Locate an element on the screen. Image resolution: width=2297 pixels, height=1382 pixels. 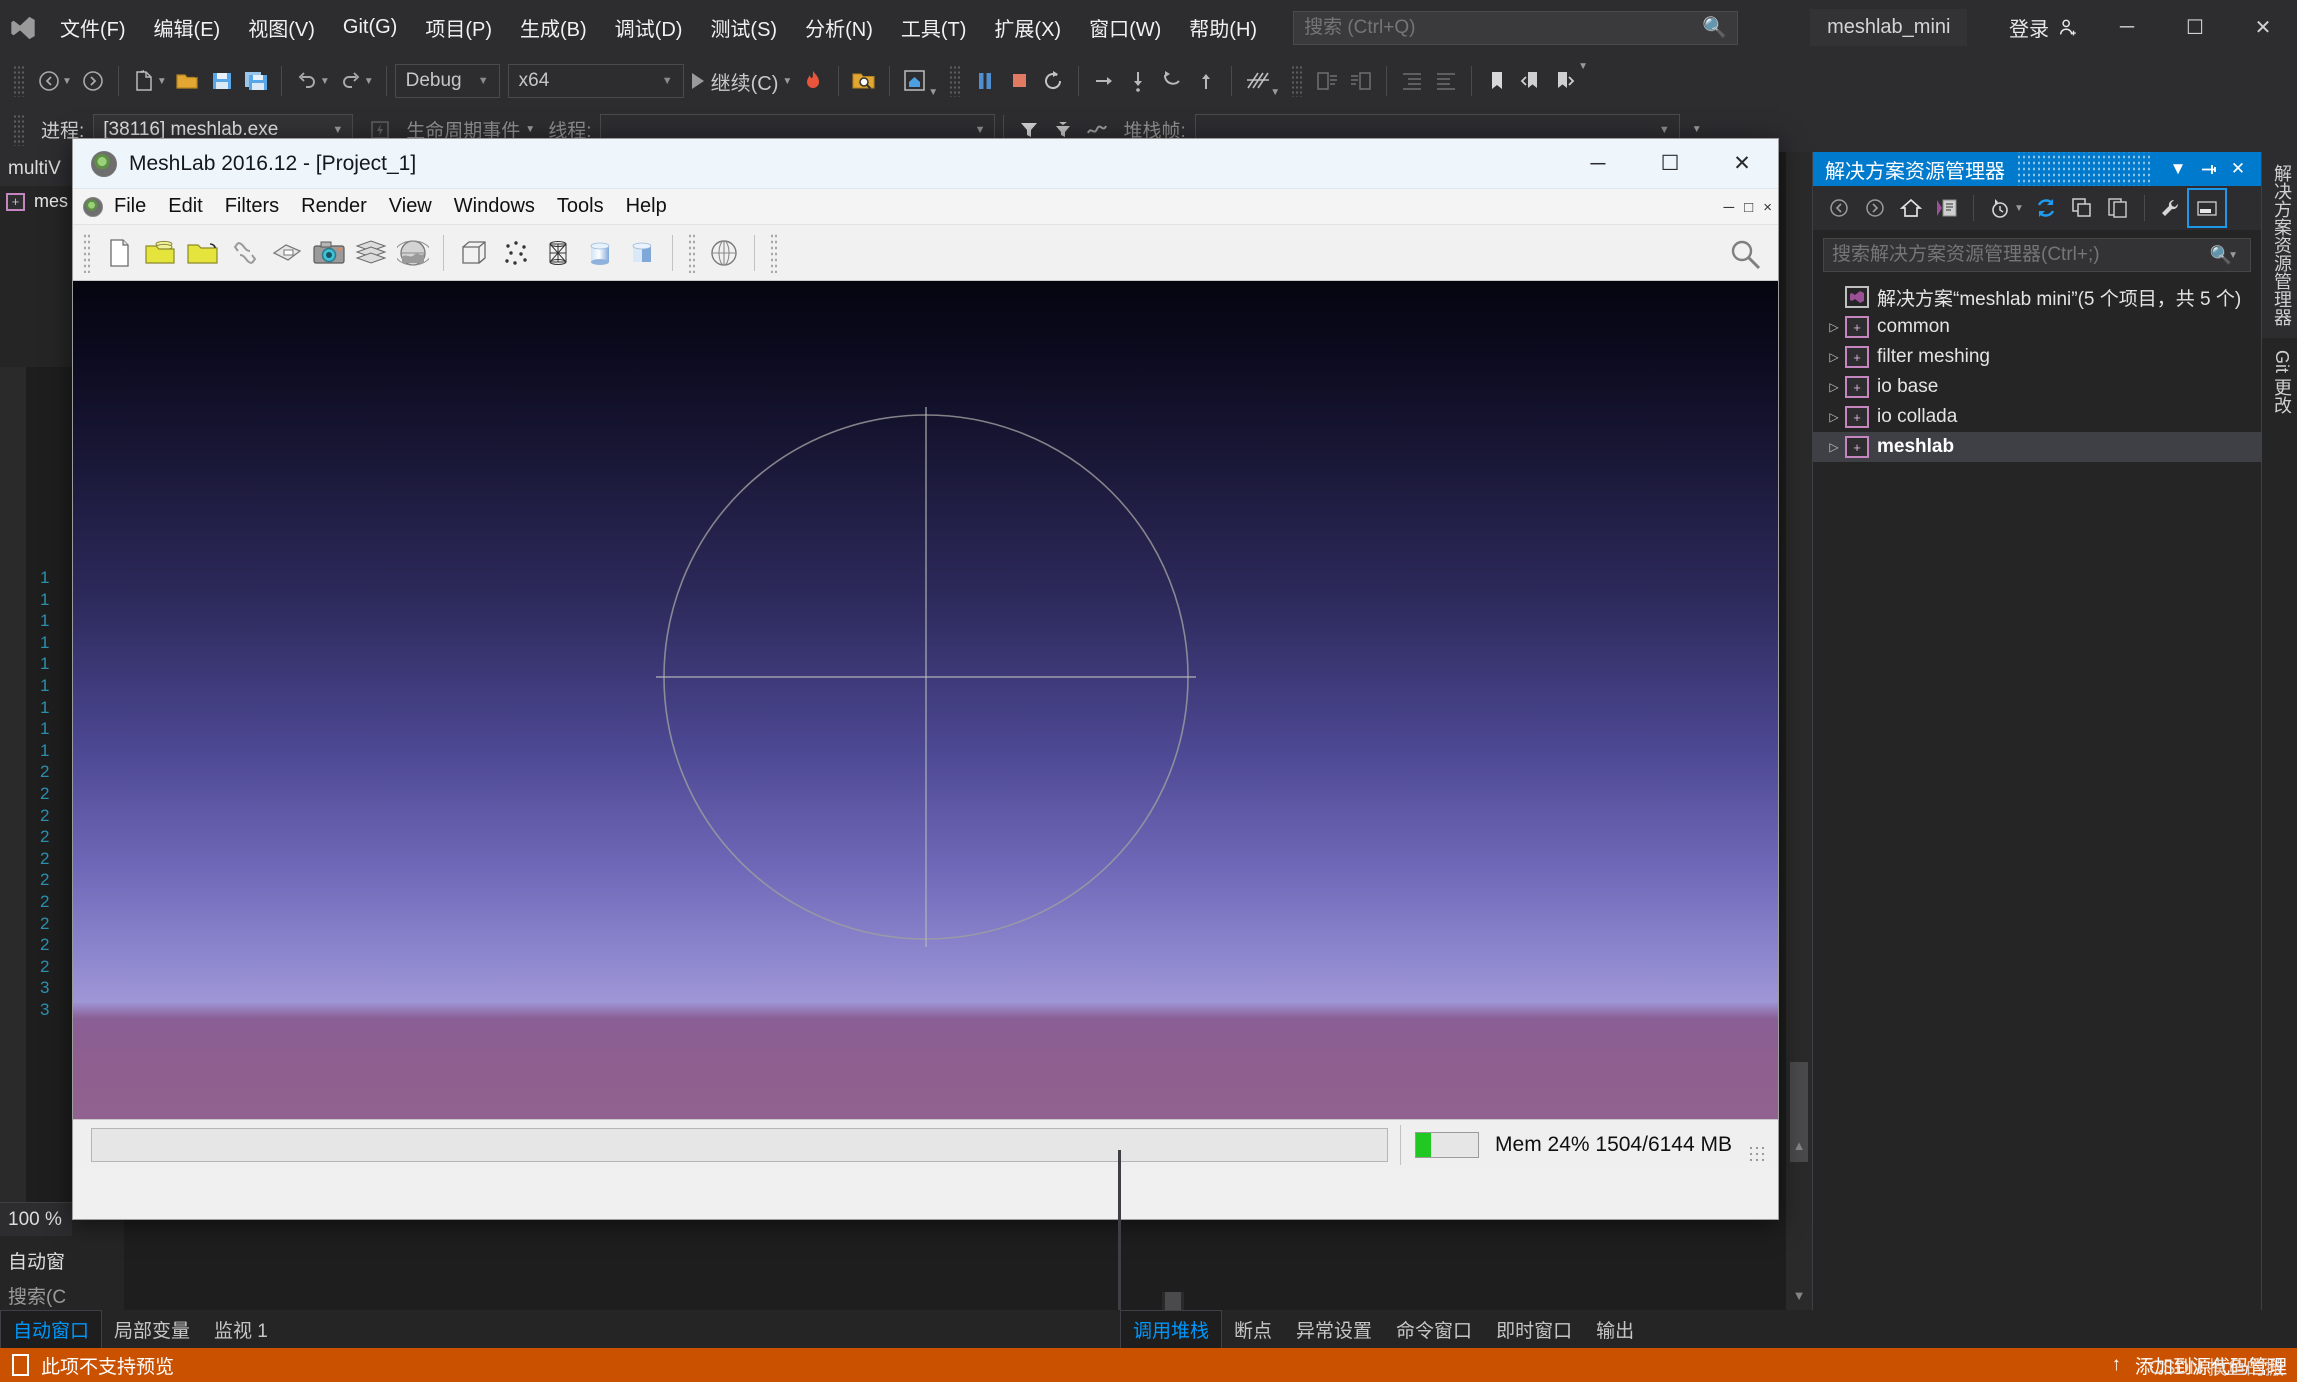
bounding-box-icon is located at coordinates (474, 253).